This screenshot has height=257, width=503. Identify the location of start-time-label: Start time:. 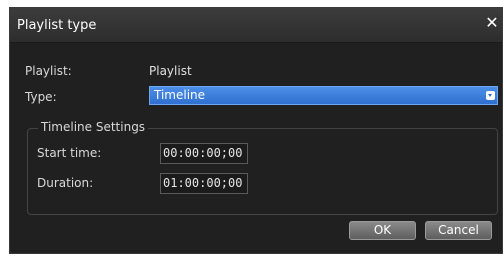
(69, 153).